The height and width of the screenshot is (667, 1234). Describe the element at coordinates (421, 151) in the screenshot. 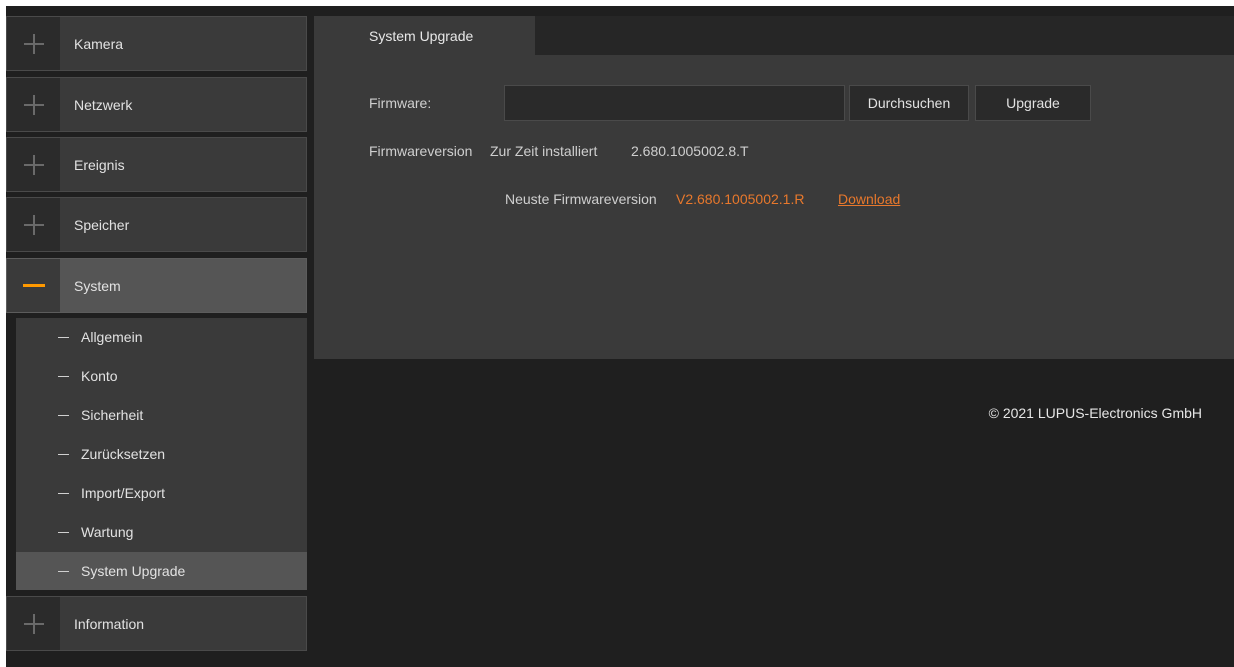

I see `firmware-version-label: Firmwareversion` at that location.